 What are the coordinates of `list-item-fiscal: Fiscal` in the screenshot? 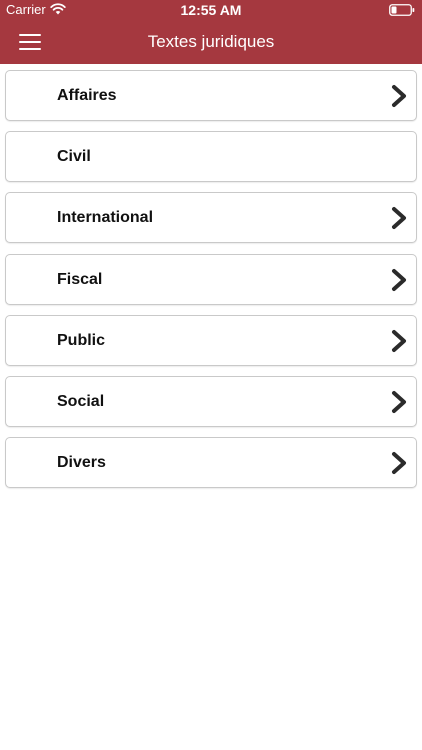 It's located at (211, 279).